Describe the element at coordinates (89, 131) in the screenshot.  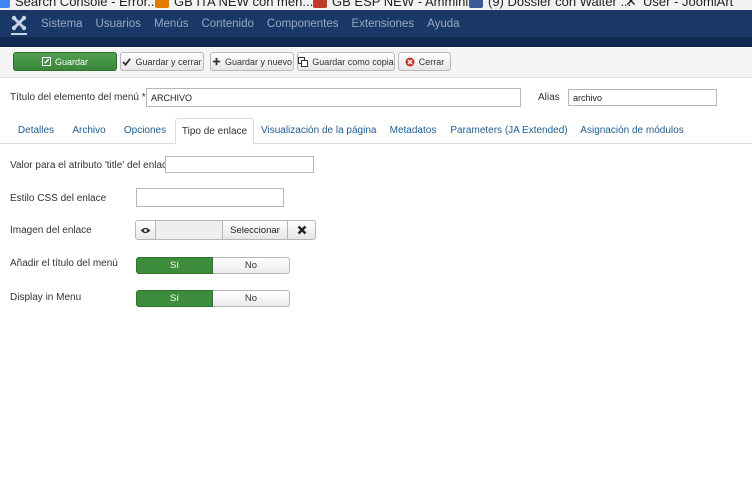
I see `tab-archivo: Archivo` at that location.